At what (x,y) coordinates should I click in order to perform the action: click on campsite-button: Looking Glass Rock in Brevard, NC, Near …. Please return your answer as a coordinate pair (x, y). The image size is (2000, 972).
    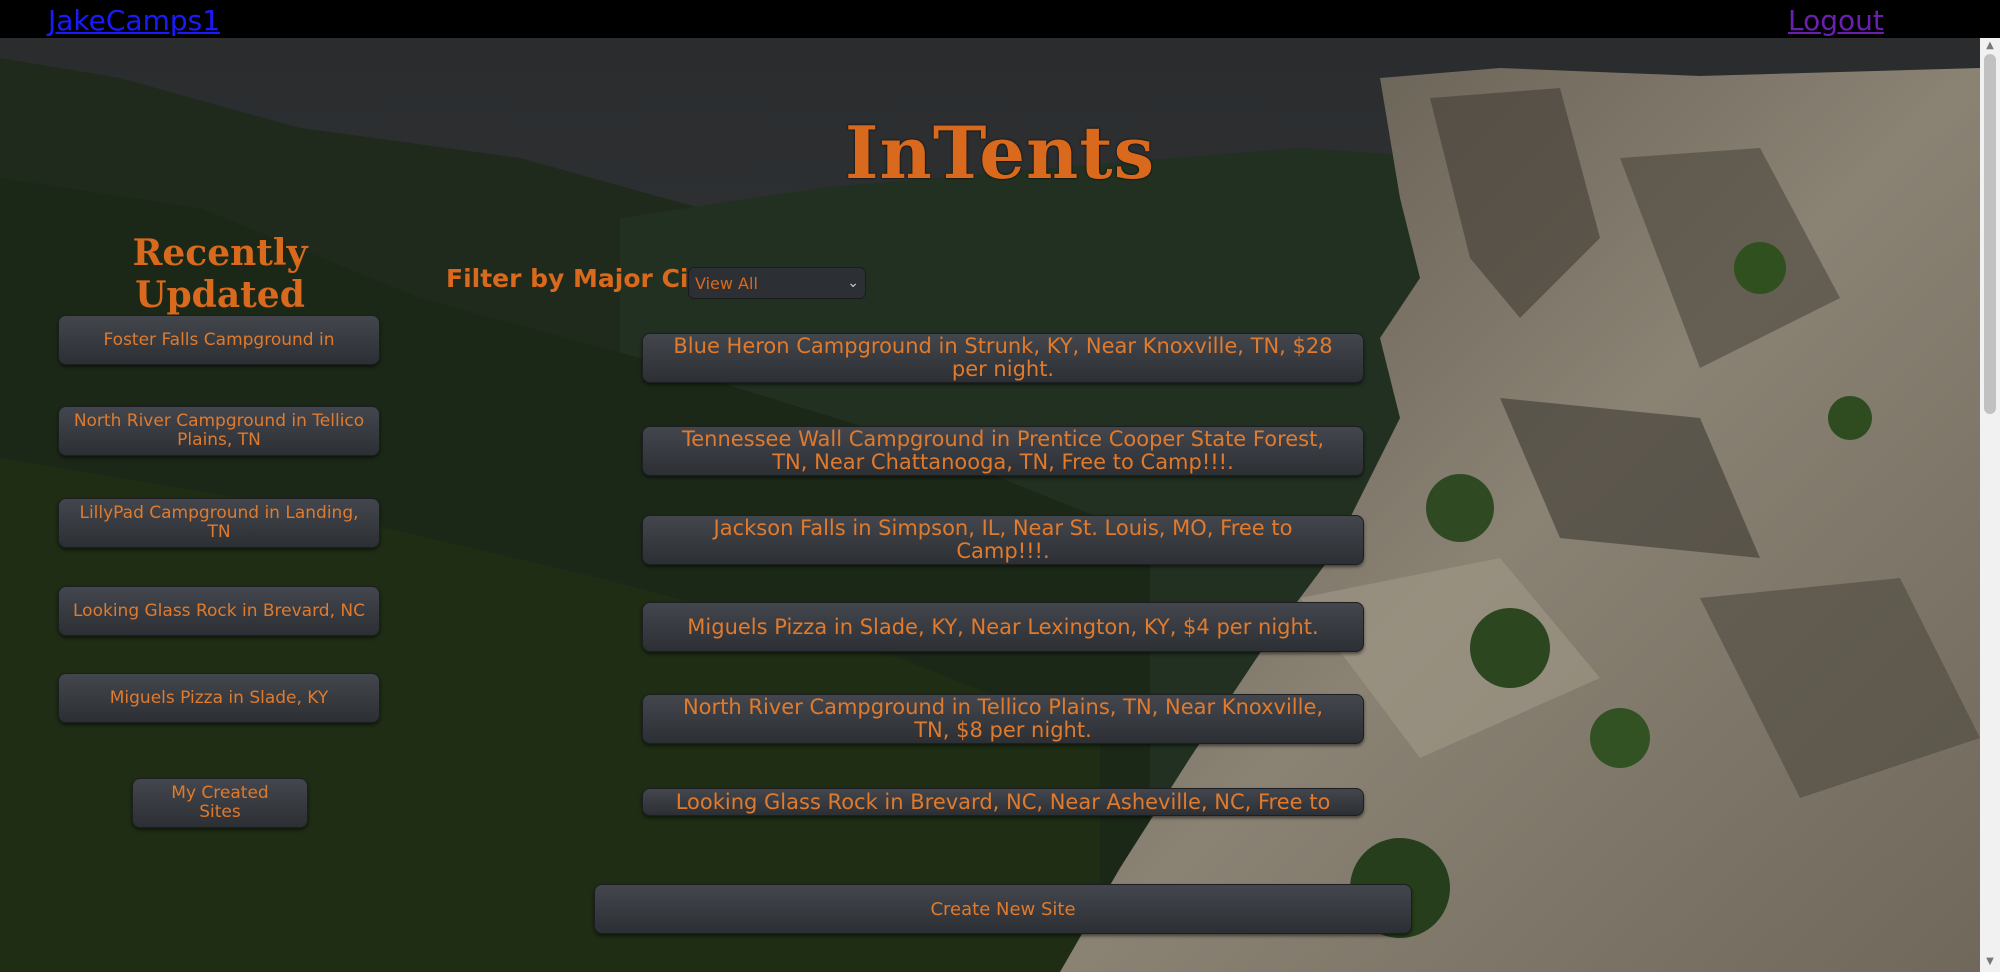
    Looking at the image, I should click on (1003, 802).